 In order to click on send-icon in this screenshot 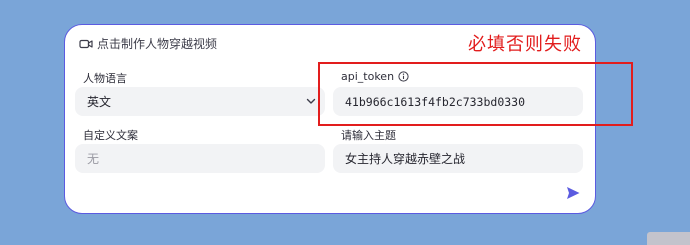, I will do `click(573, 193)`.